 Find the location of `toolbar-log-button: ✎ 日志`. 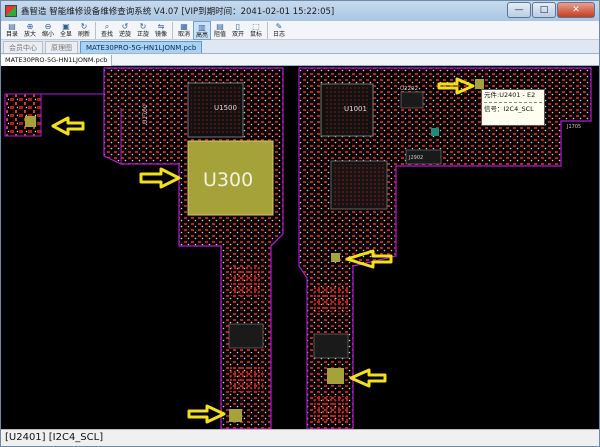

toolbar-log-button: ✎ 日志 is located at coordinates (279, 30).